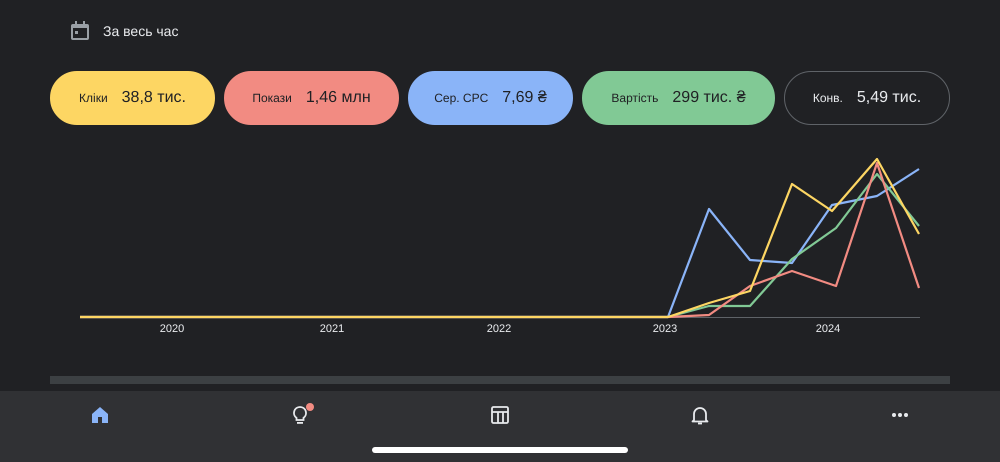  What do you see at coordinates (867, 98) in the screenshot?
I see `metric-chip: Конв. 5,49 тис.` at bounding box center [867, 98].